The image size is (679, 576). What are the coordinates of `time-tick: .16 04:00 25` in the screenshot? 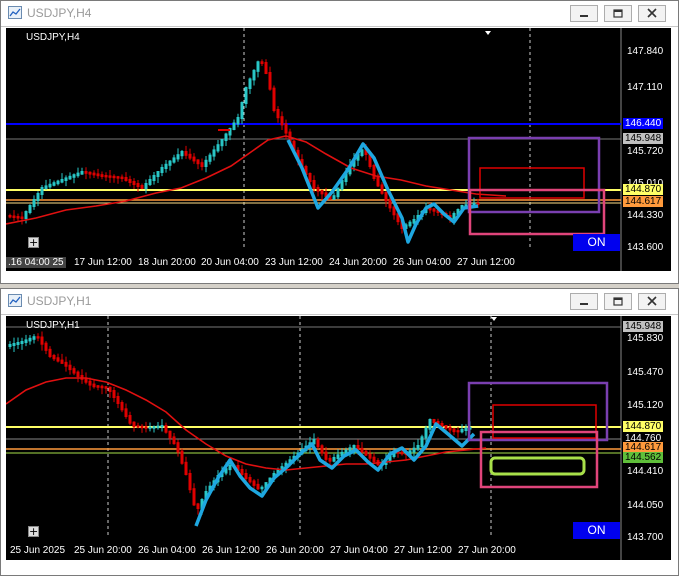 It's located at (36, 262).